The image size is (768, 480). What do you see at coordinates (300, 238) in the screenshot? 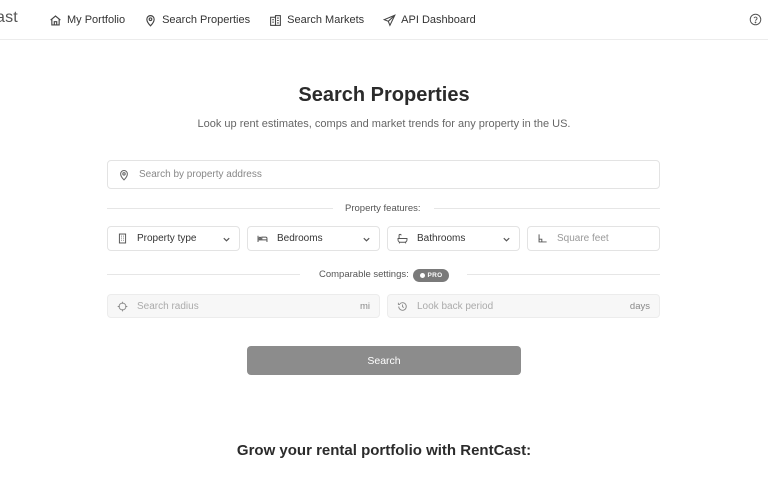
I see `bedrooms-label: Bedrooms` at bounding box center [300, 238].